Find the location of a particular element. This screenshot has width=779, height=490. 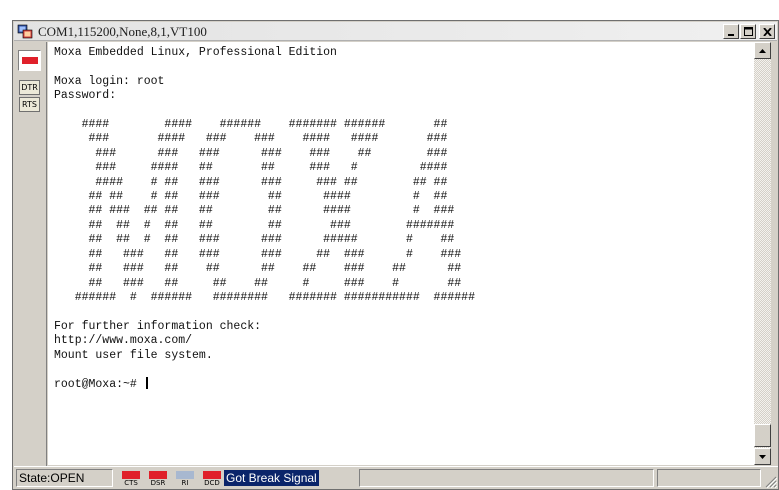

close-button is located at coordinates (767, 31).